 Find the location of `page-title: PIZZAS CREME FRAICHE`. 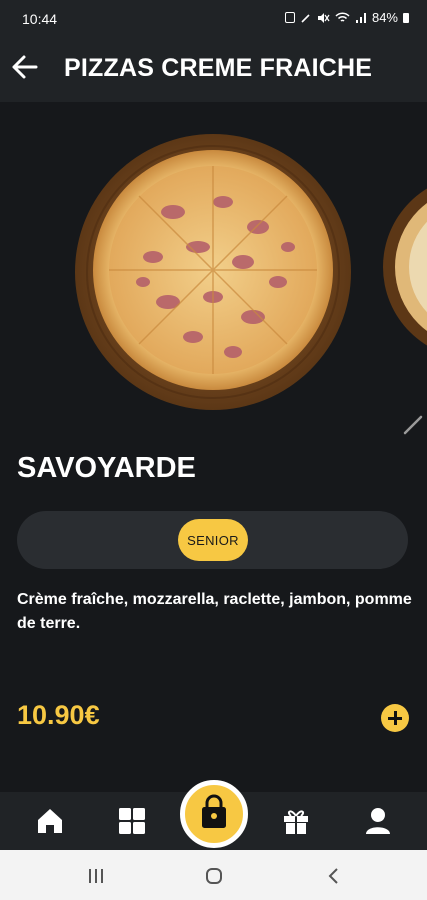

page-title: PIZZAS CREME FRAICHE is located at coordinates (218, 68).